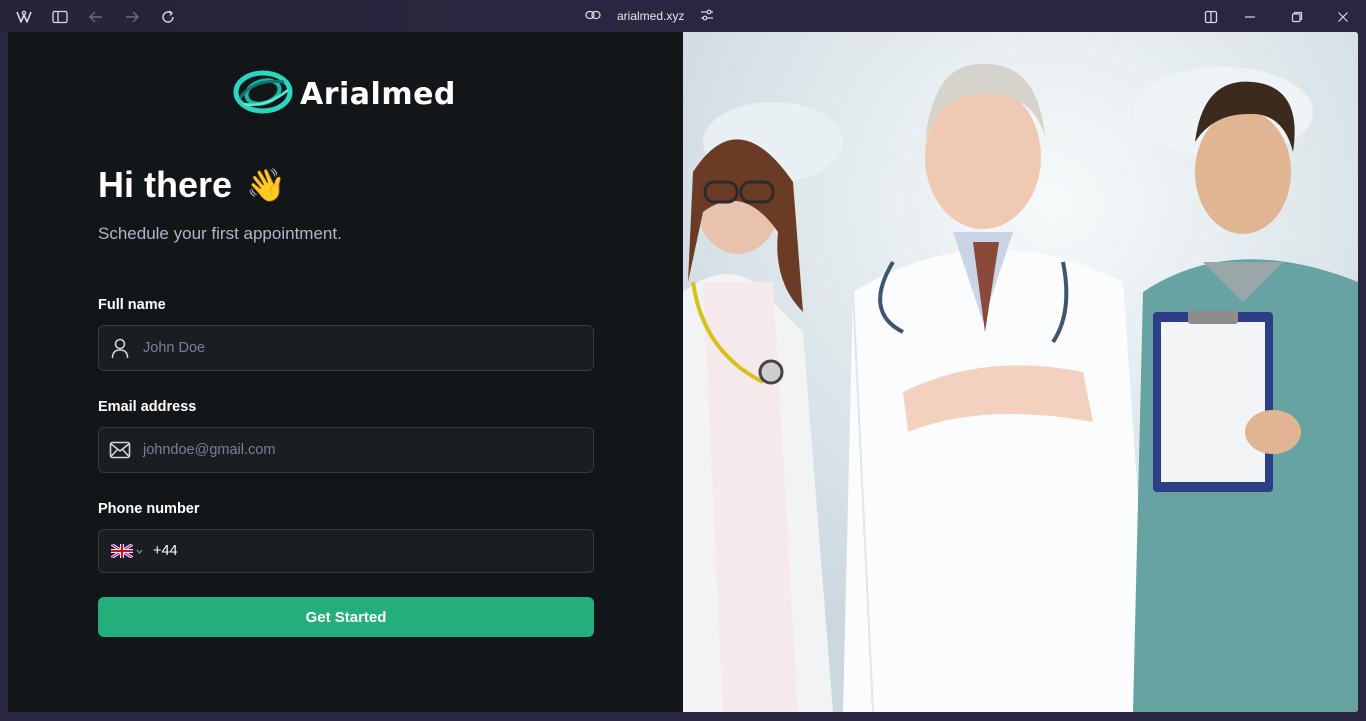 This screenshot has height=721, width=1366. I want to click on page-title: Hi there 👋, so click(192, 185).